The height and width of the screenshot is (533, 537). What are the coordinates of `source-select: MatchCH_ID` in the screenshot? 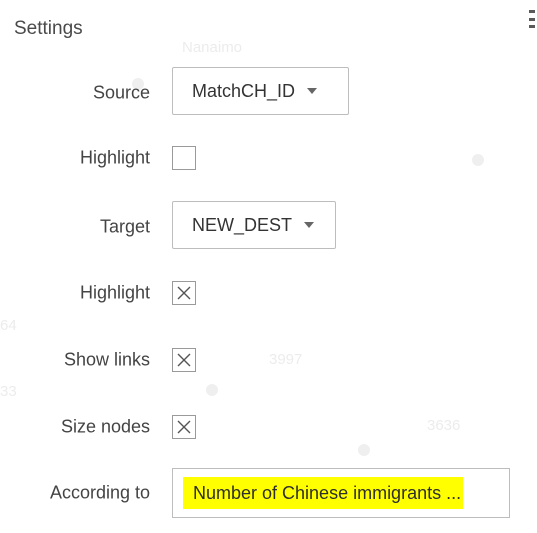 It's located at (260, 91).